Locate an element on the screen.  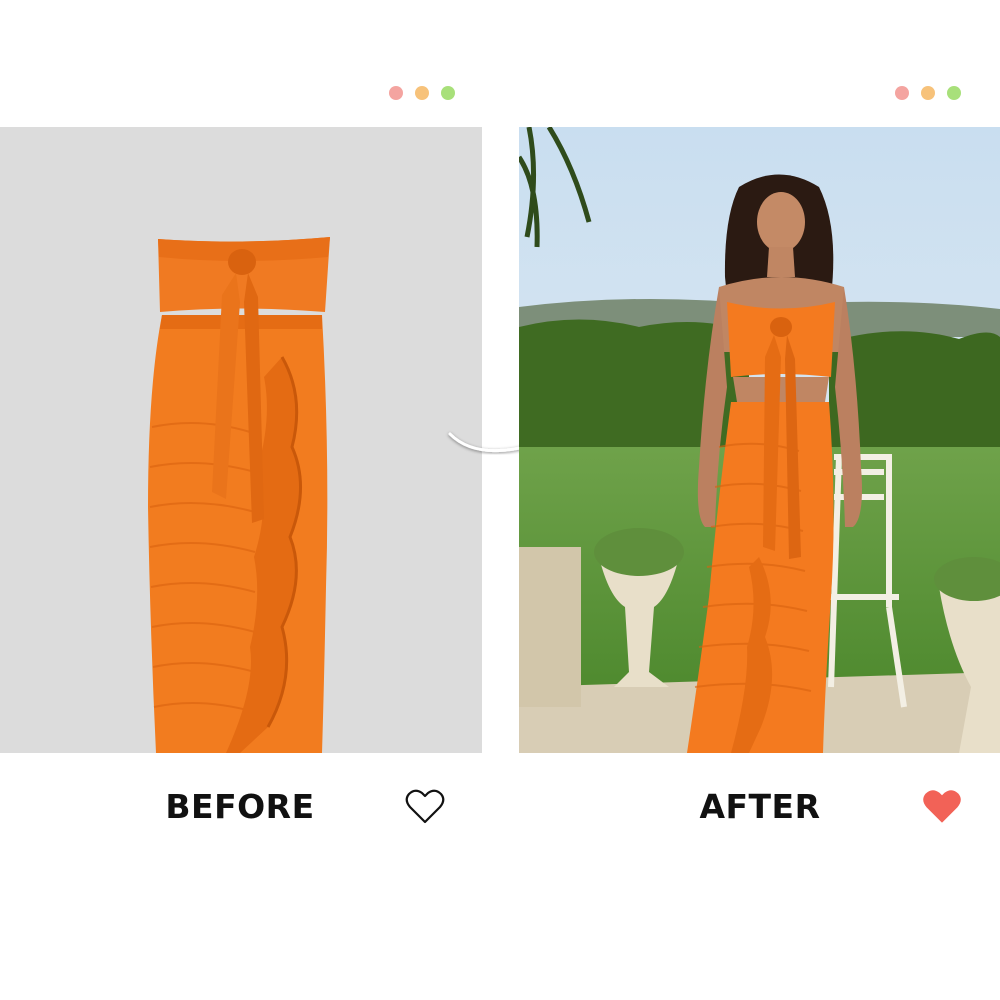
heart-filled-icon is located at coordinates (942, 806).